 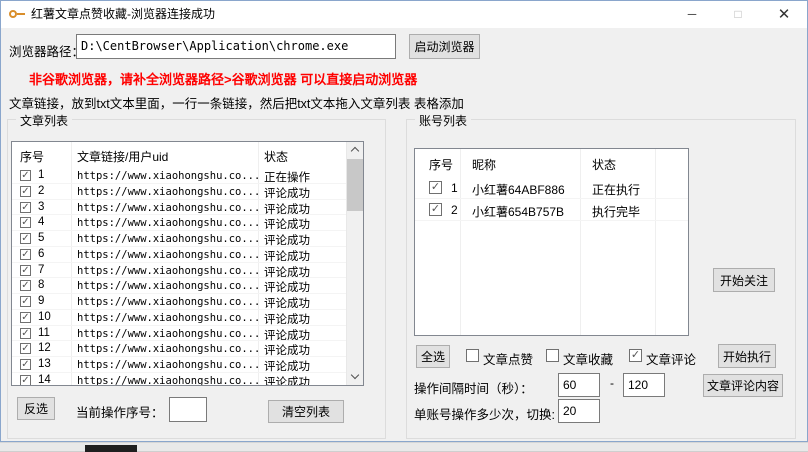 I want to click on like-checkbox, so click(x=472, y=355).